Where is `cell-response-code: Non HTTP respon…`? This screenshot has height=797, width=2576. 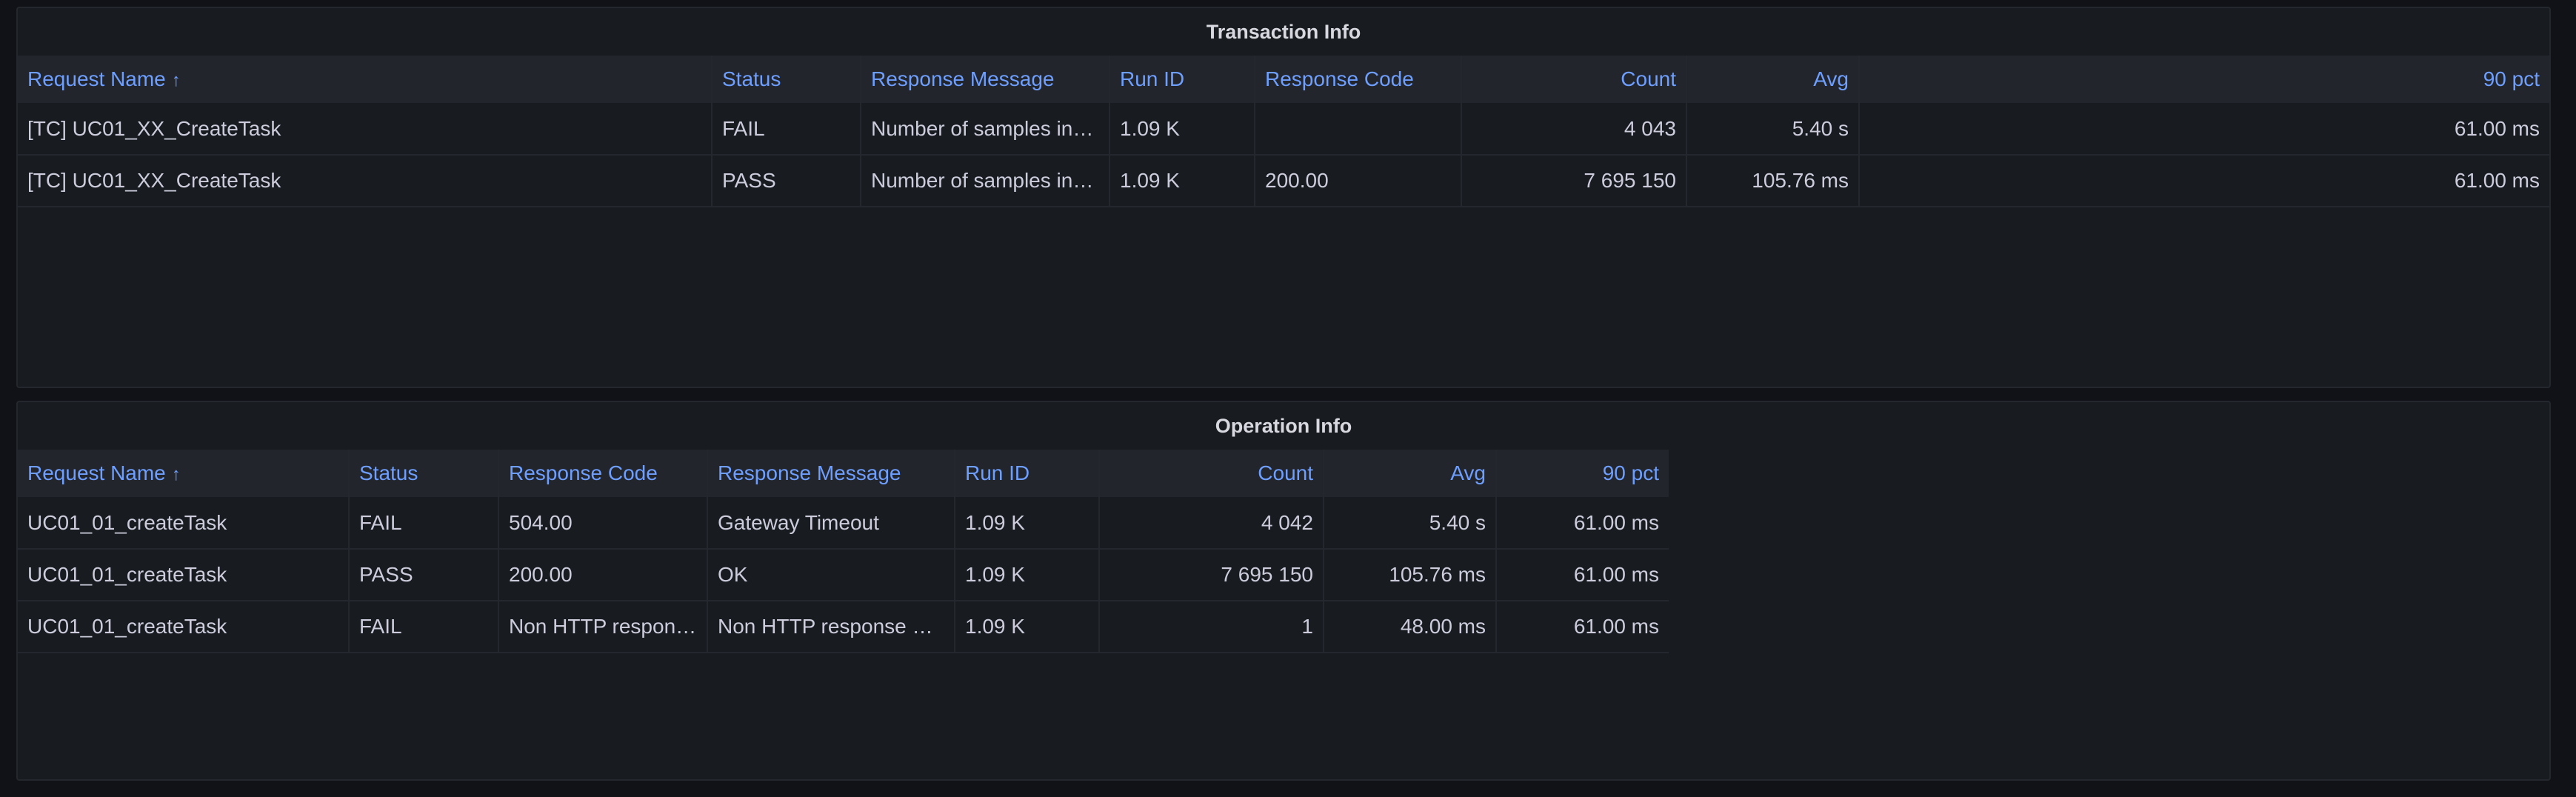 cell-response-code: Non HTTP respon… is located at coordinates (603, 627).